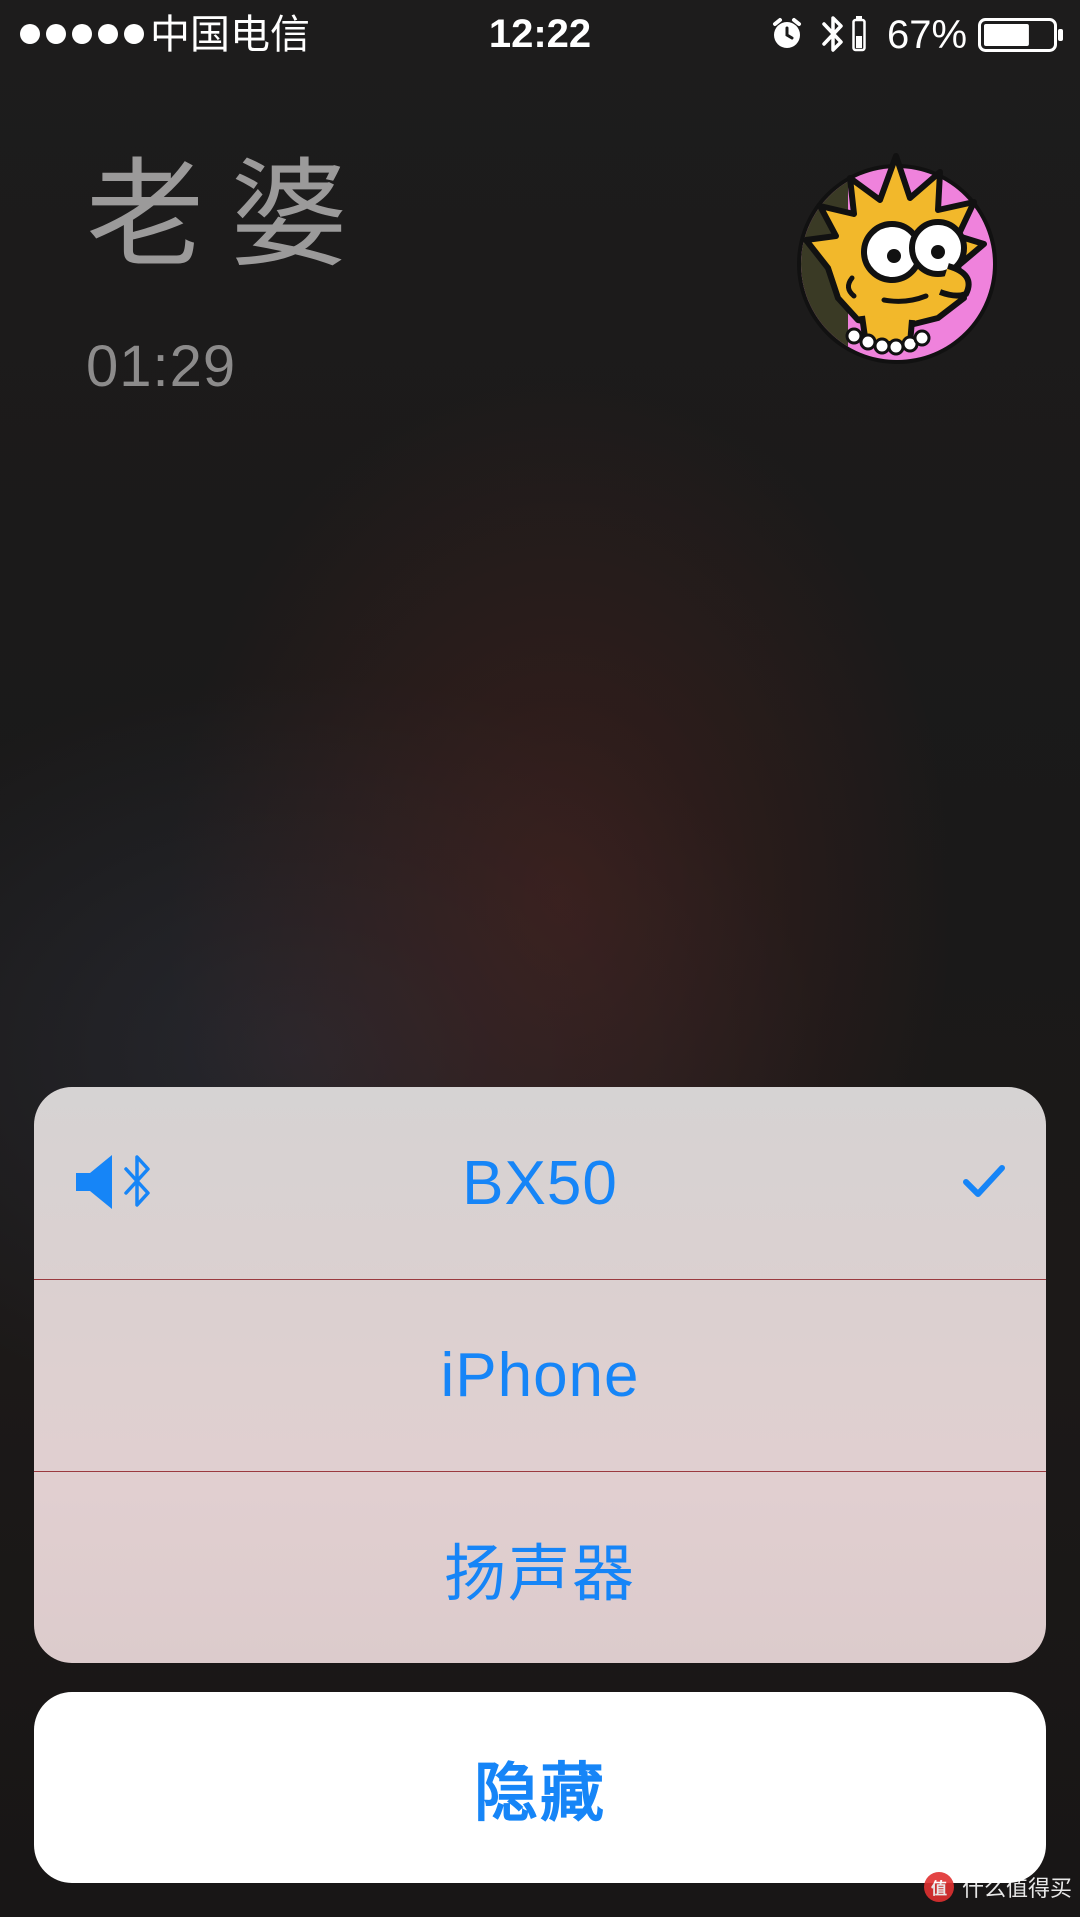 The width and height of the screenshot is (1080, 1917). I want to click on route-option-iphone: iPhone, so click(540, 1375).